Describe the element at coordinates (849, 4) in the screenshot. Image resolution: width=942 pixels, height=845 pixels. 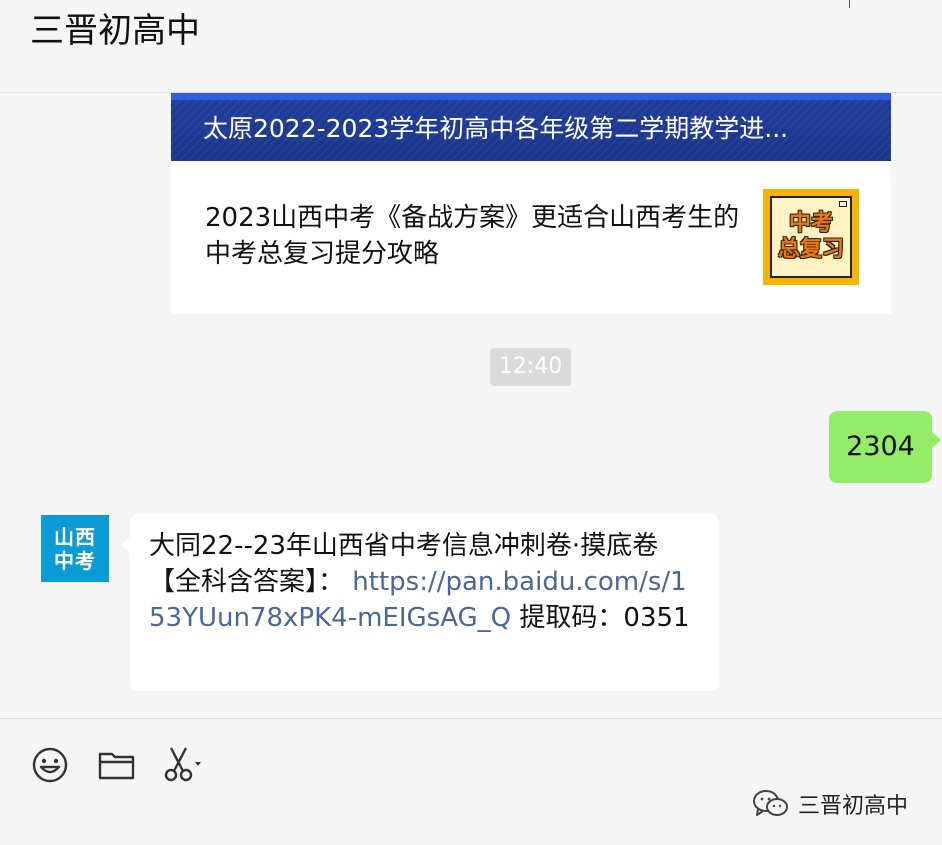
I see `header-divider` at that location.